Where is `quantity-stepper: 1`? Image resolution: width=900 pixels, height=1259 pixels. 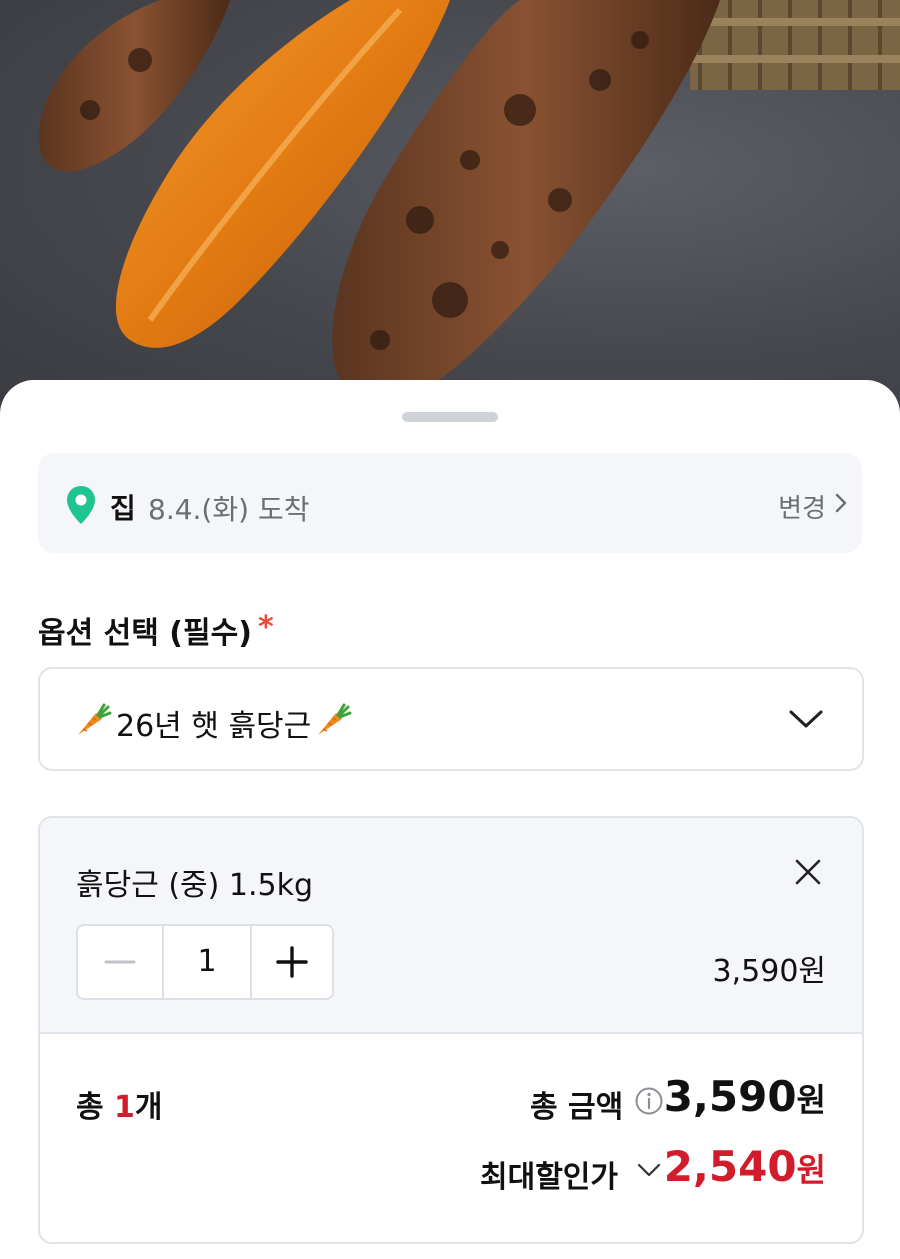 quantity-stepper: 1 is located at coordinates (205, 962).